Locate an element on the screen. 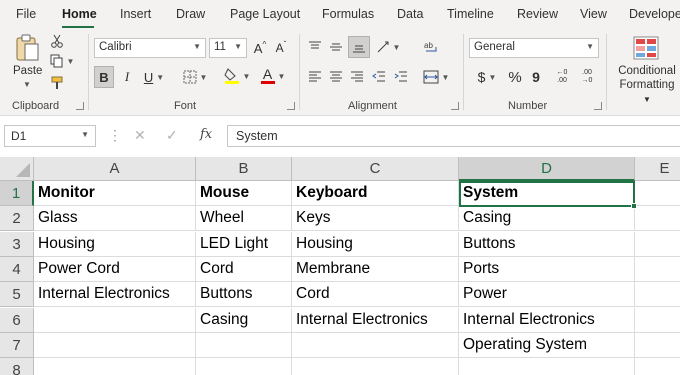 This screenshot has width=680, height=375. cell-d5: Power is located at coordinates (547, 294).